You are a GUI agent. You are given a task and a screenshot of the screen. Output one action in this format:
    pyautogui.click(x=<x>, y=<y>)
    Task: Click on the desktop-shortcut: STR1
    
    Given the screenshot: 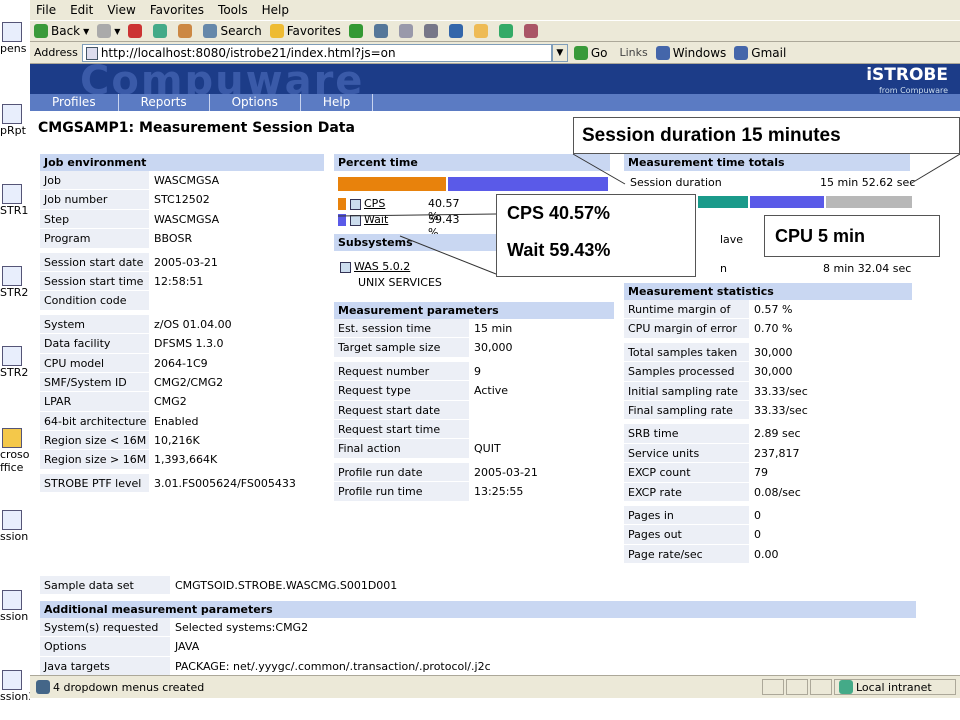 What is the action you would take?
    pyautogui.click(x=15, y=200)
    